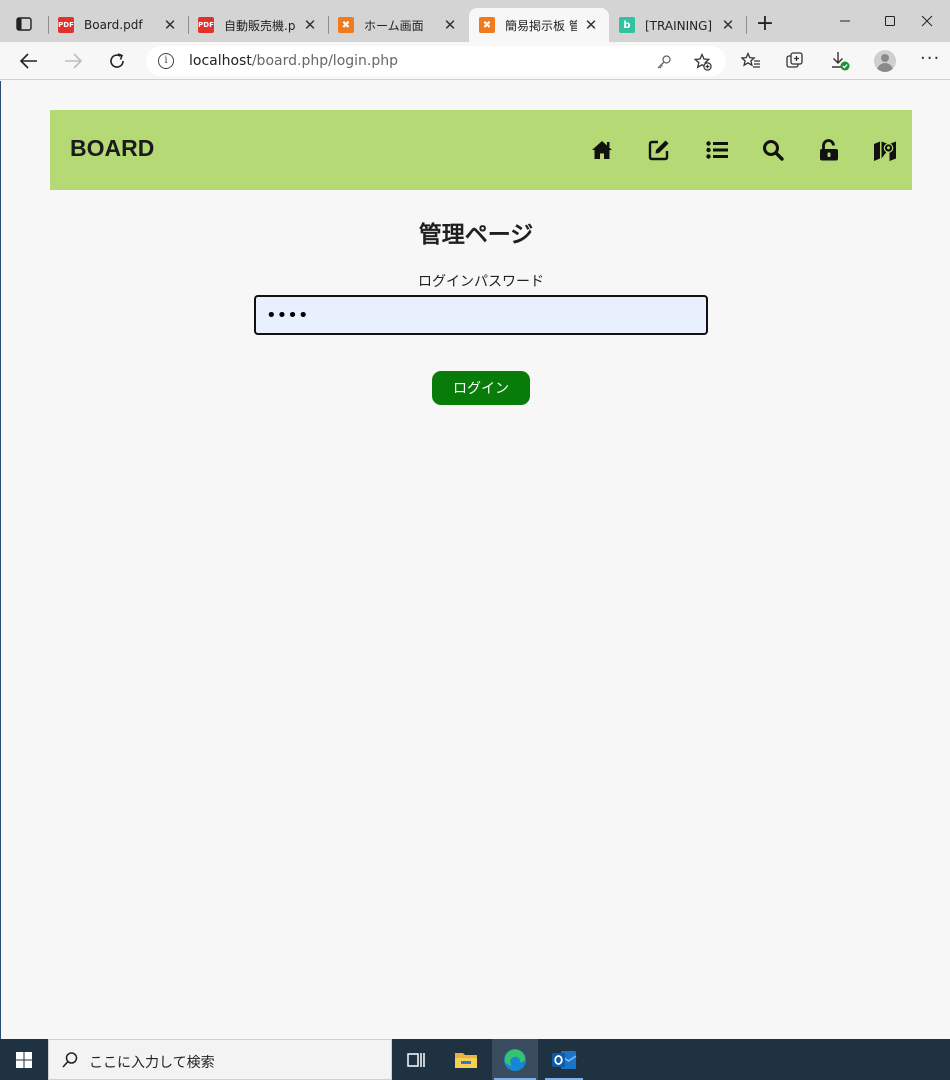 The width and height of the screenshot is (950, 1080). Describe the element at coordinates (703, 62) in the screenshot. I see `add-favorite-icon` at that location.